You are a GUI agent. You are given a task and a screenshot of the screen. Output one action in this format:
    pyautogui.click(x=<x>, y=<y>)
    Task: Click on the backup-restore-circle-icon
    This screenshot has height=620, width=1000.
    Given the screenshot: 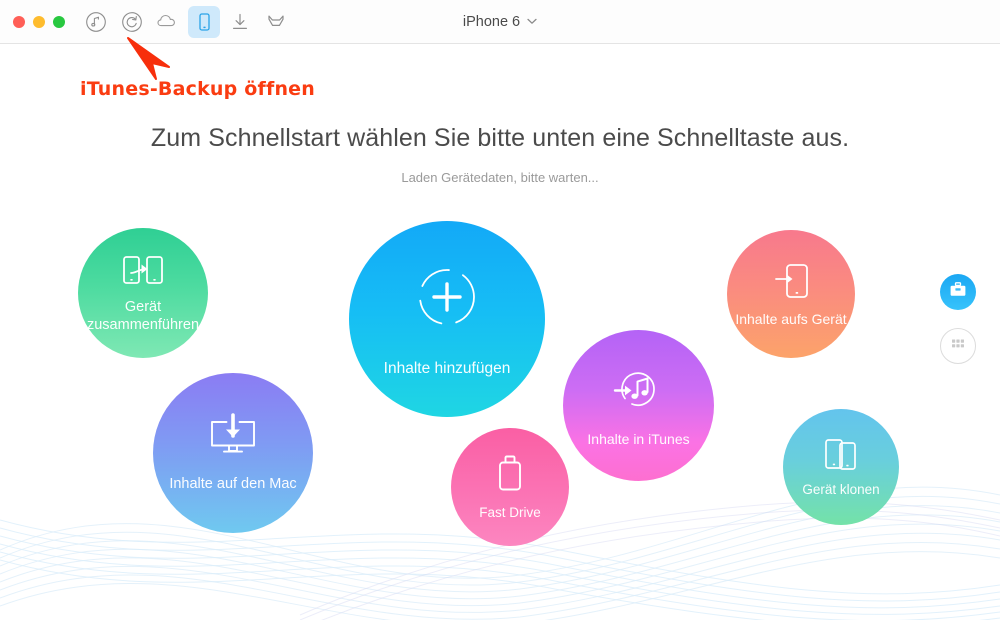 What is the action you would take?
    pyautogui.click(x=132, y=22)
    